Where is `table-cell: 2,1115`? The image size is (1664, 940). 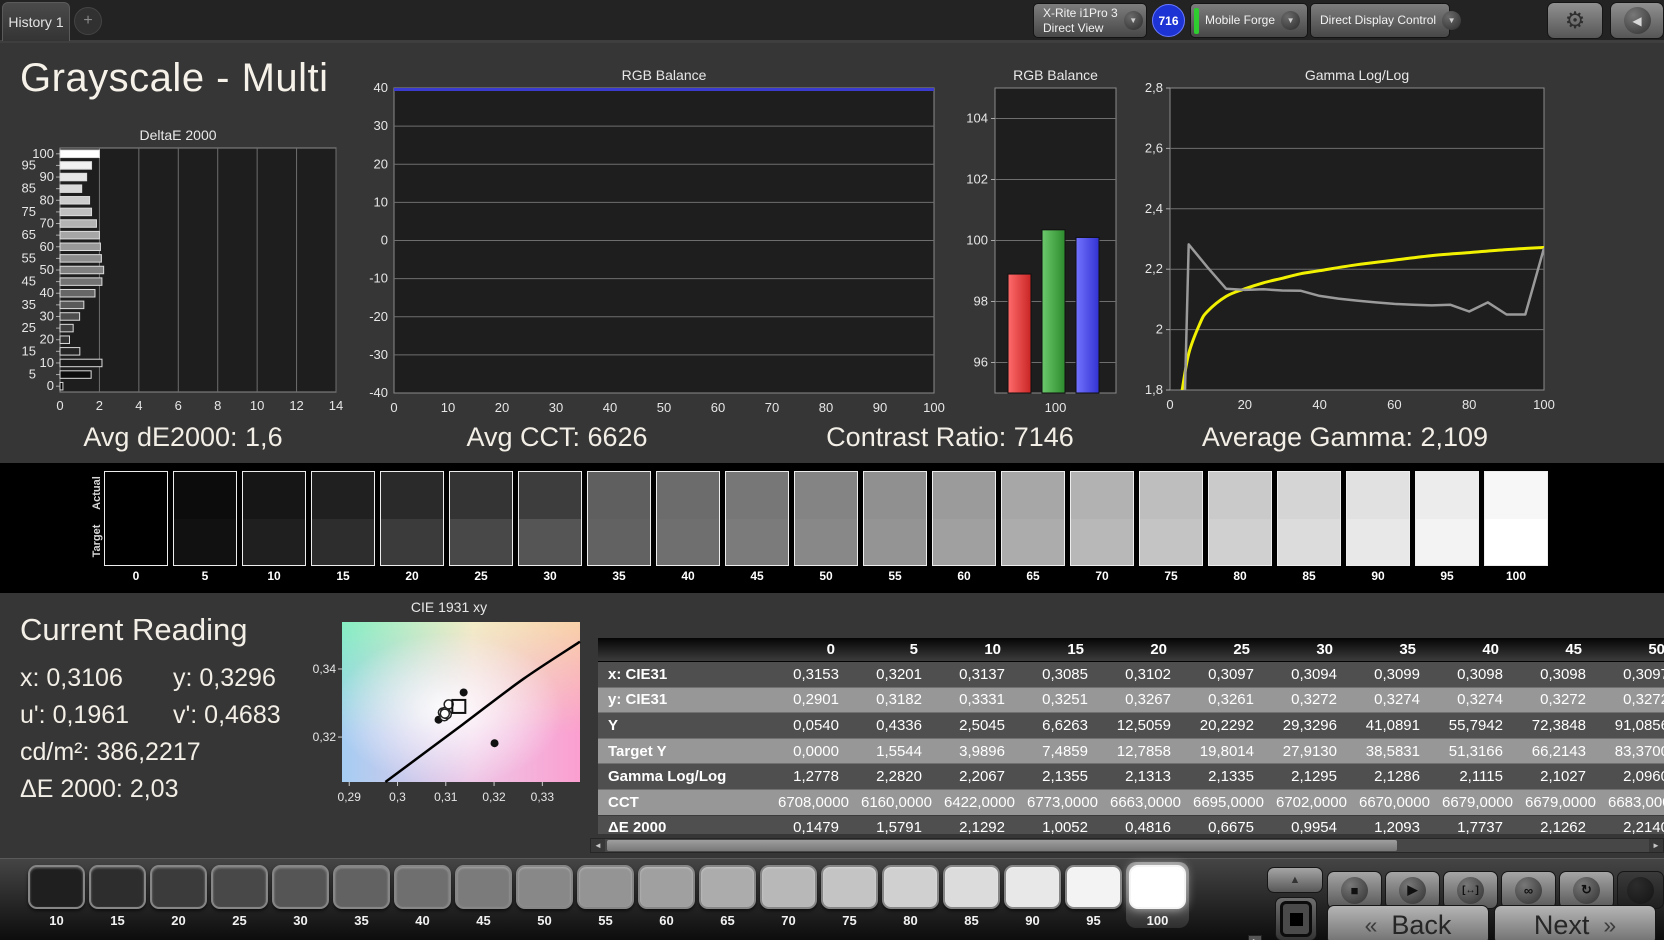 table-cell: 2,1115 is located at coordinates (1481, 777).